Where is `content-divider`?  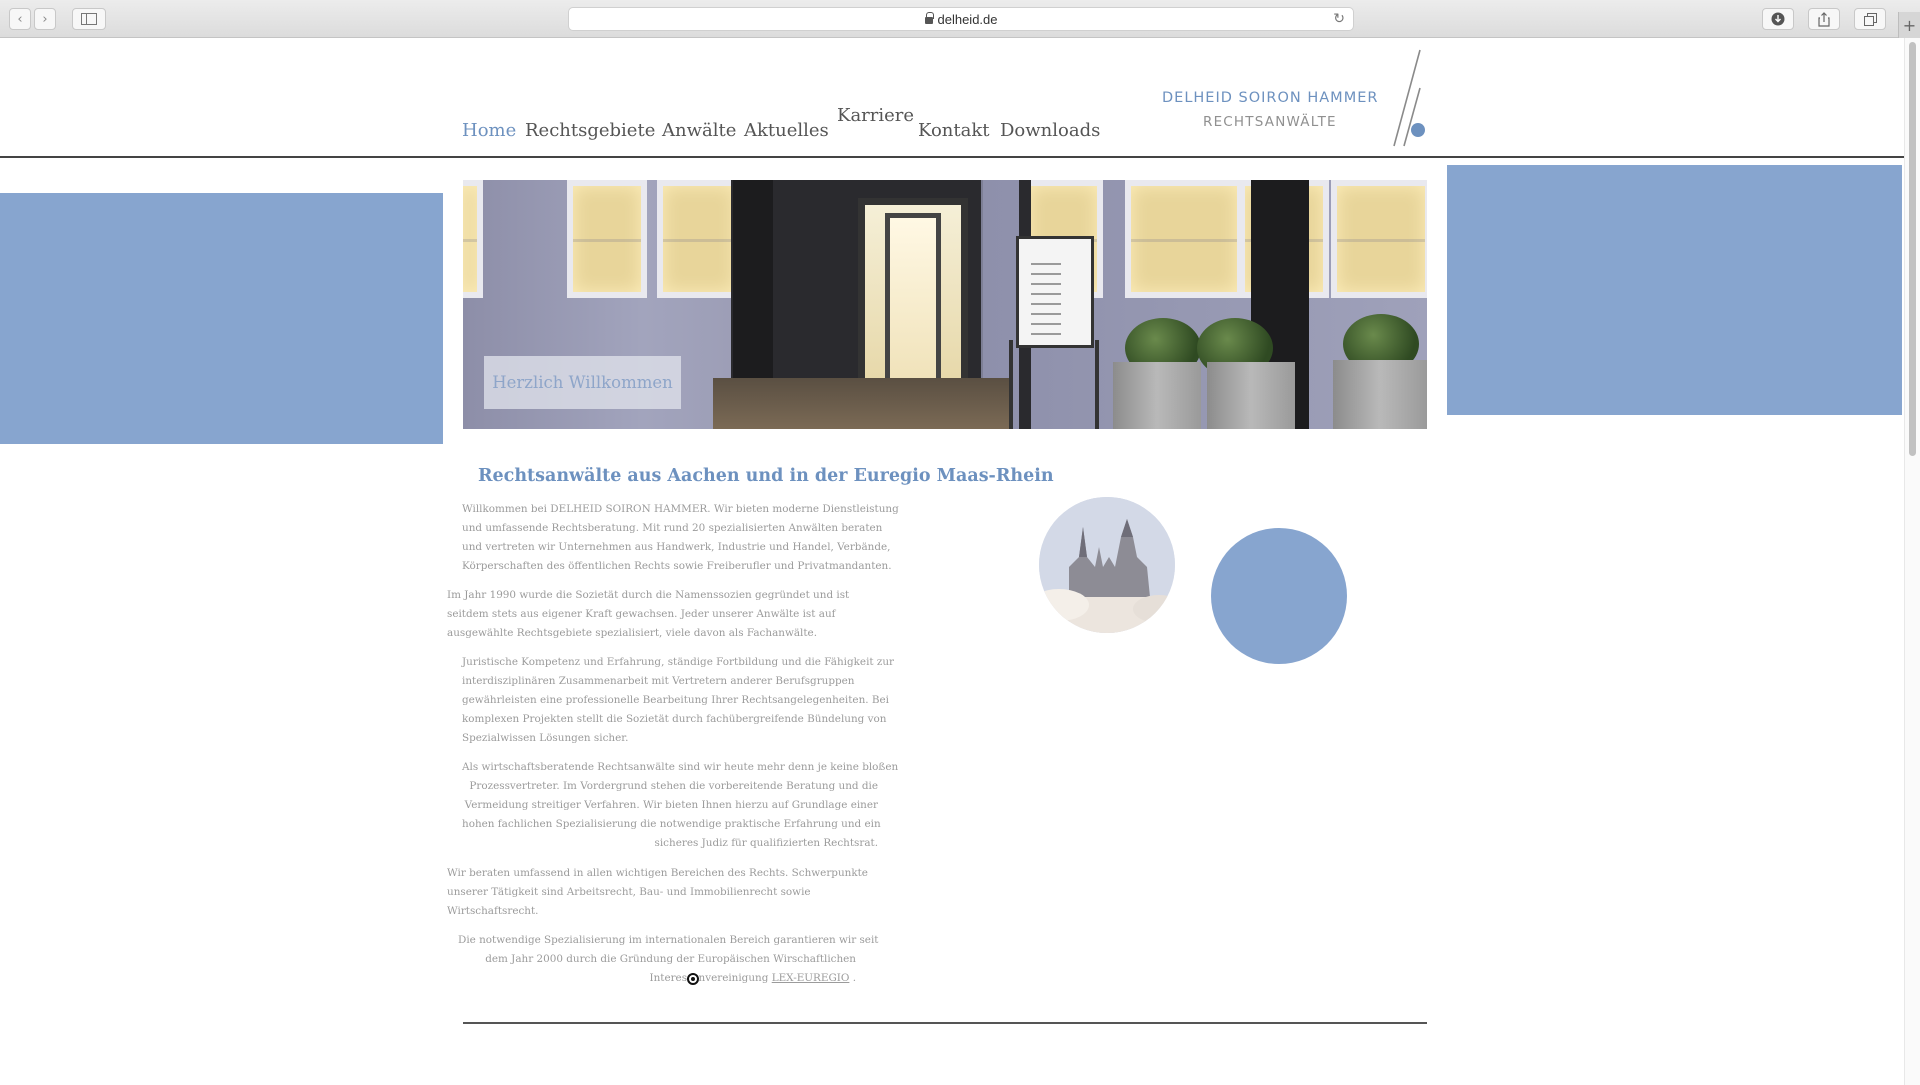
content-divider is located at coordinates (945, 1023).